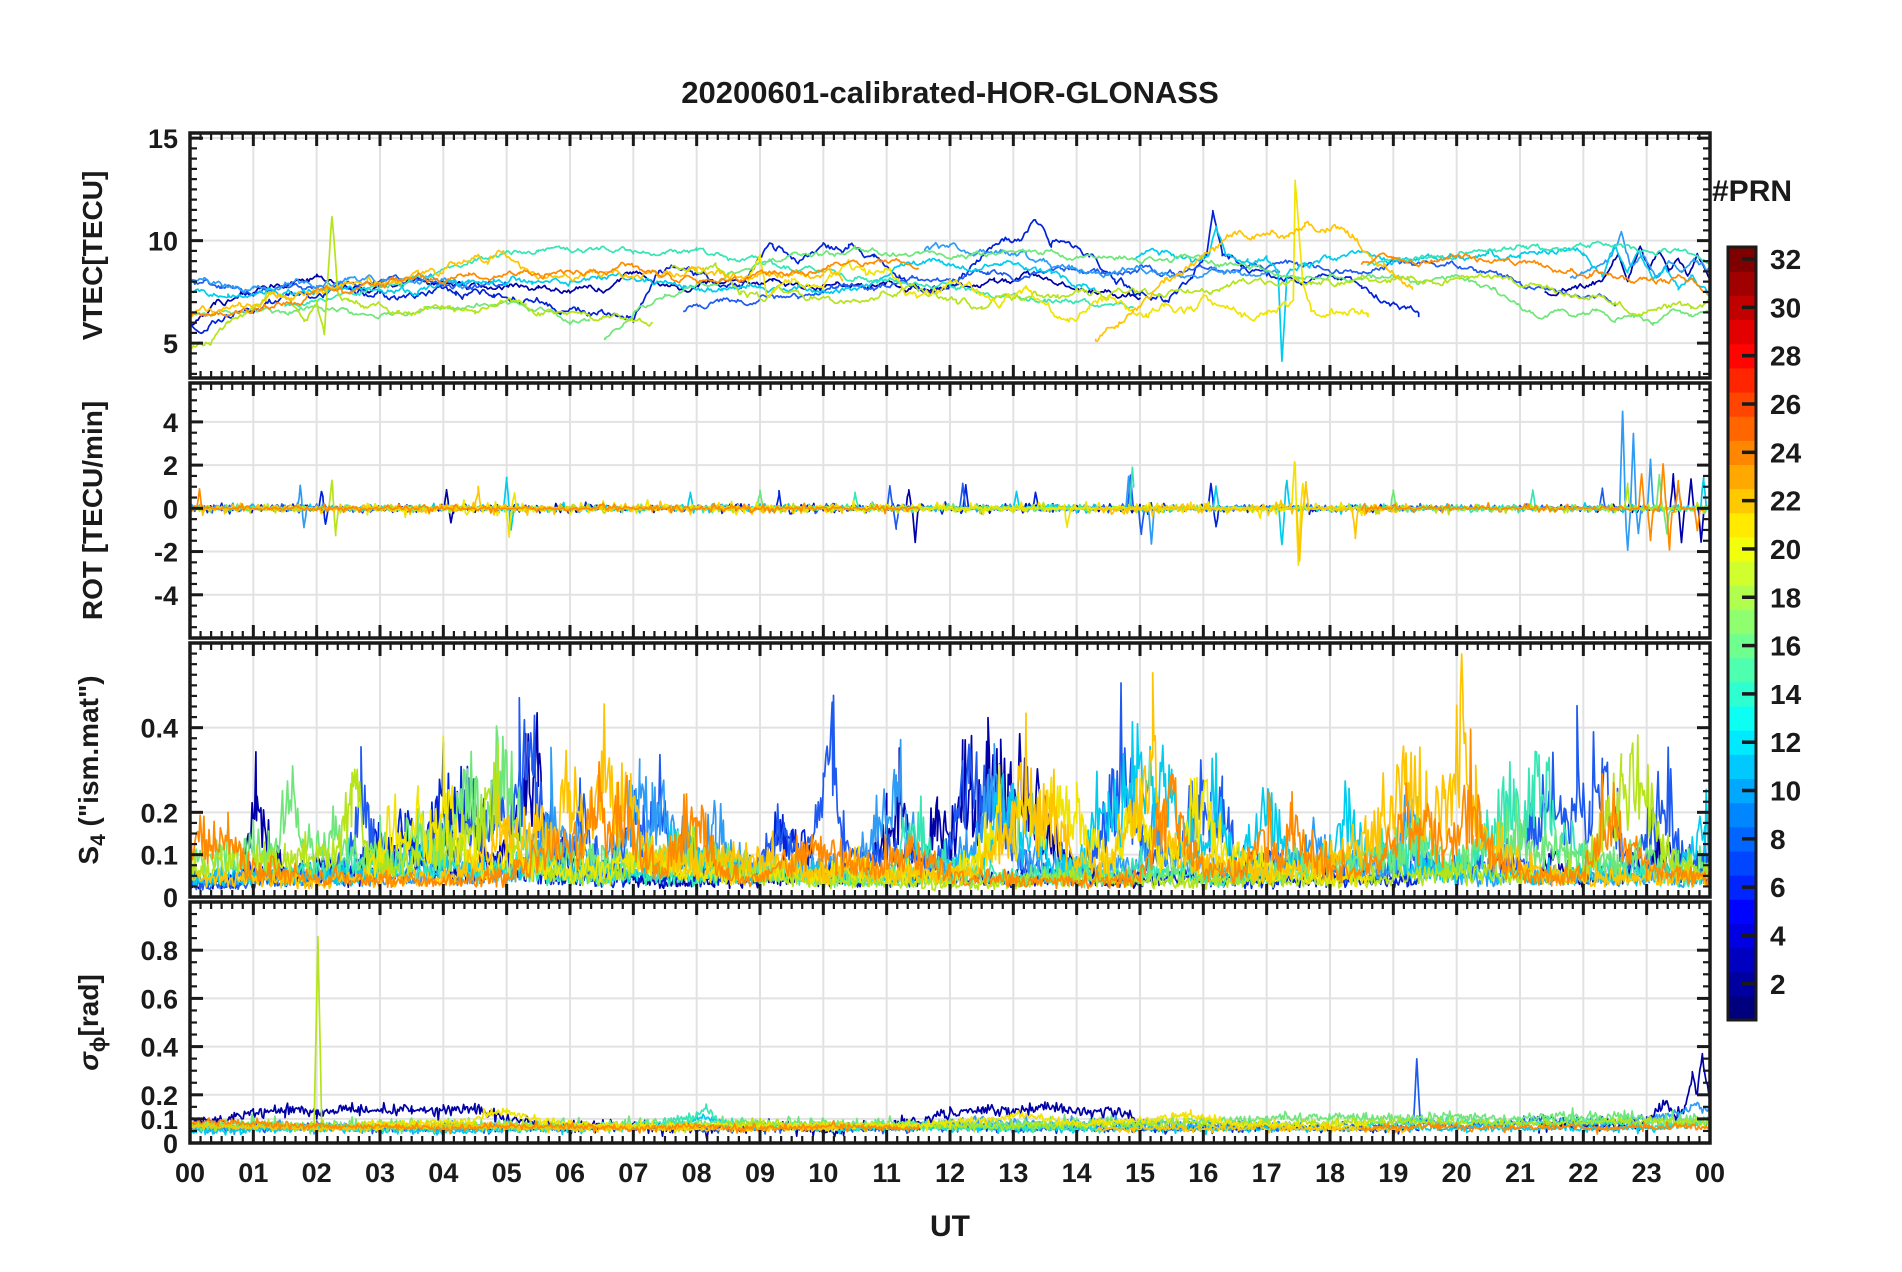 The width and height of the screenshot is (1902, 1272). Describe the element at coordinates (1785, 646) in the screenshot. I see `colorbar-tick-label: 16` at that location.